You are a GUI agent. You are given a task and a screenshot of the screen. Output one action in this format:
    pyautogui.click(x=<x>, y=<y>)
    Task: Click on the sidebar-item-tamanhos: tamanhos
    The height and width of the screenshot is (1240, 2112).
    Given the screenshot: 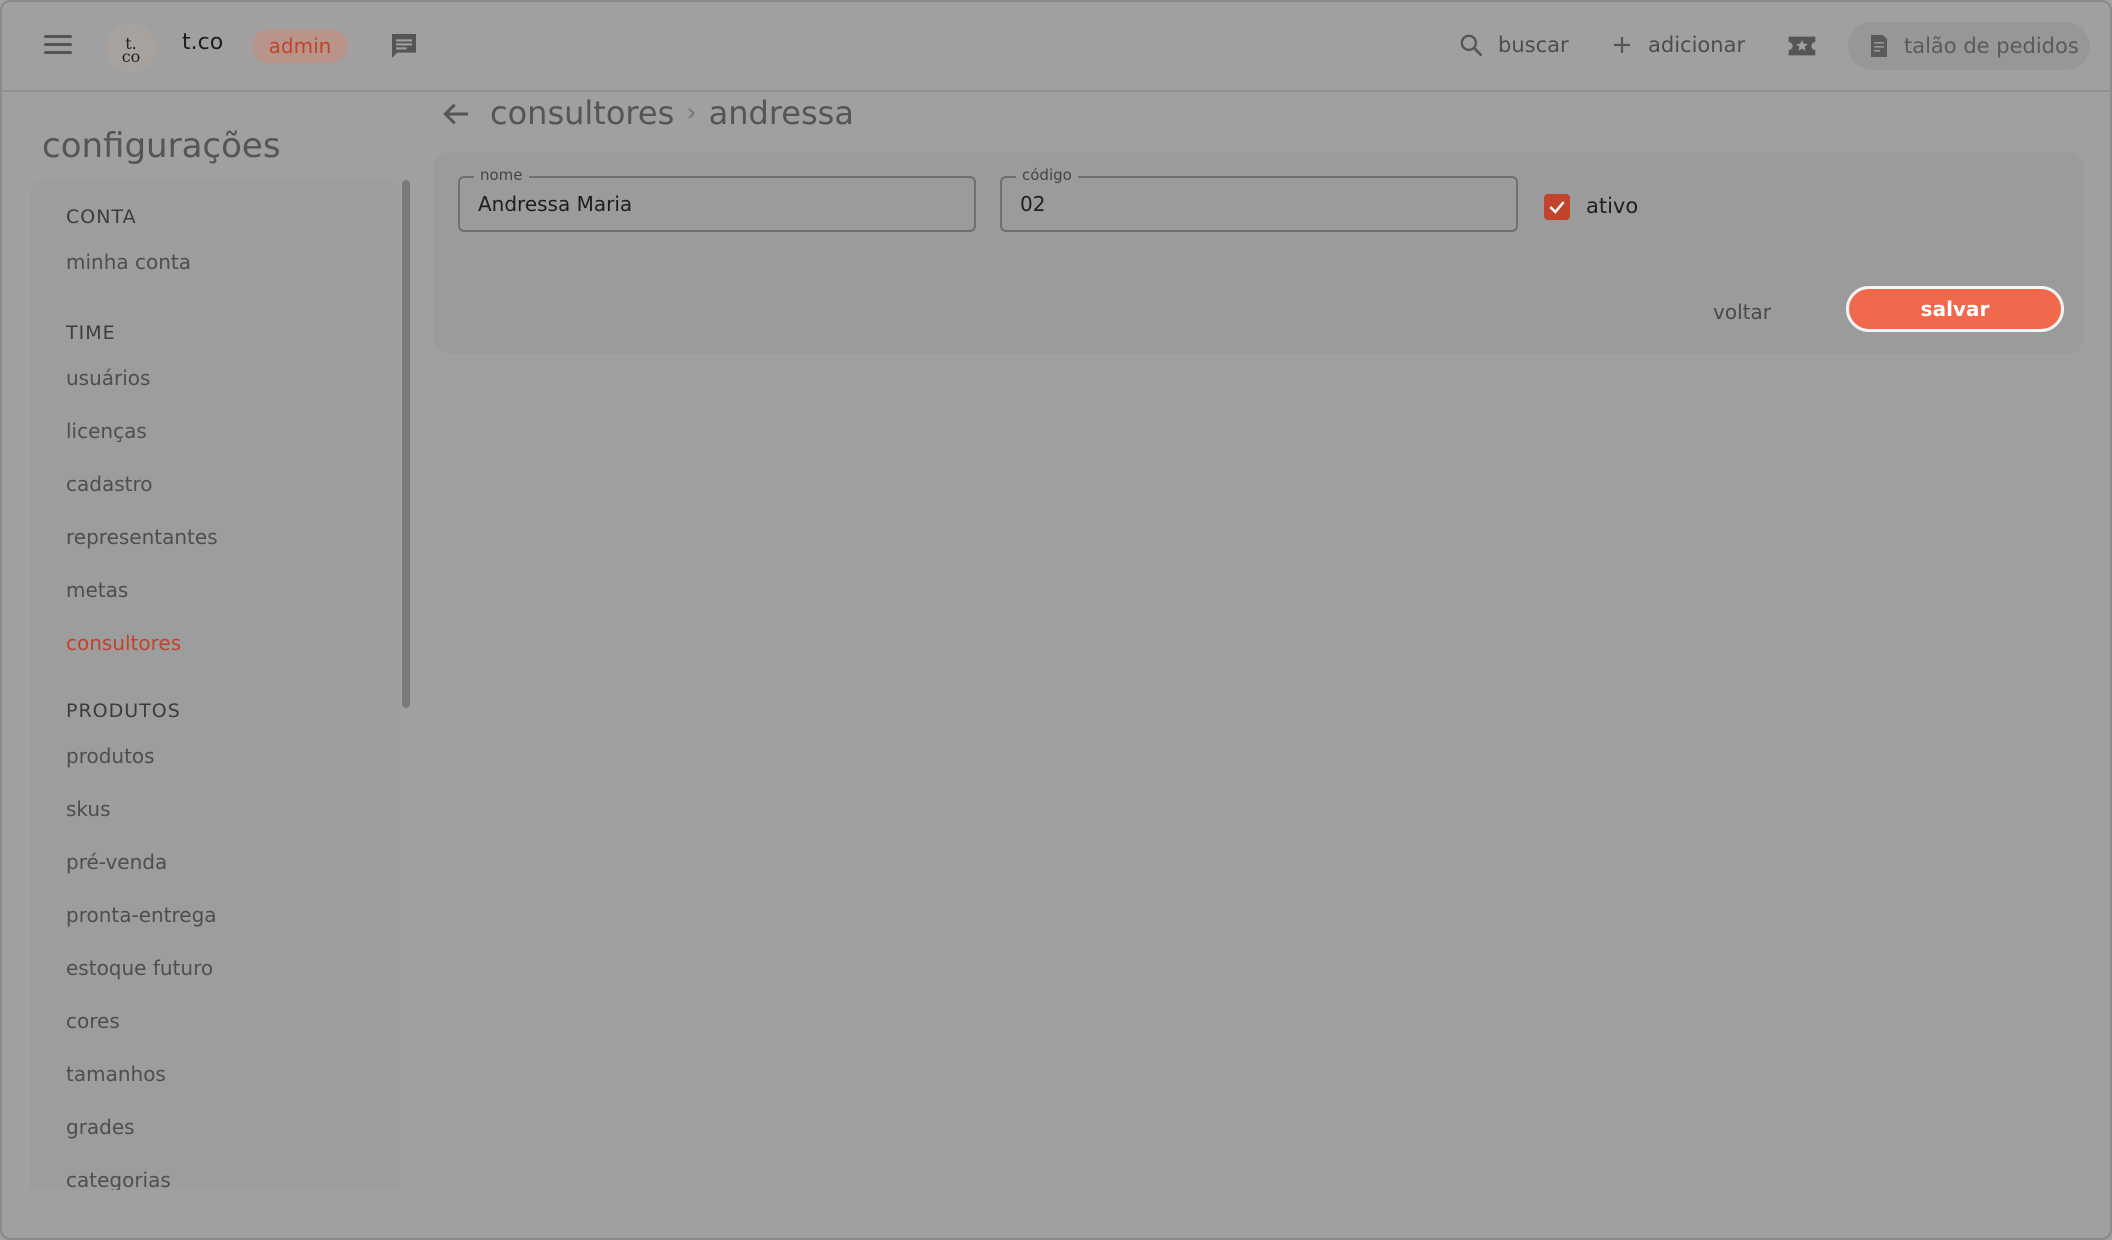 What is the action you would take?
    pyautogui.click(x=116, y=1074)
    